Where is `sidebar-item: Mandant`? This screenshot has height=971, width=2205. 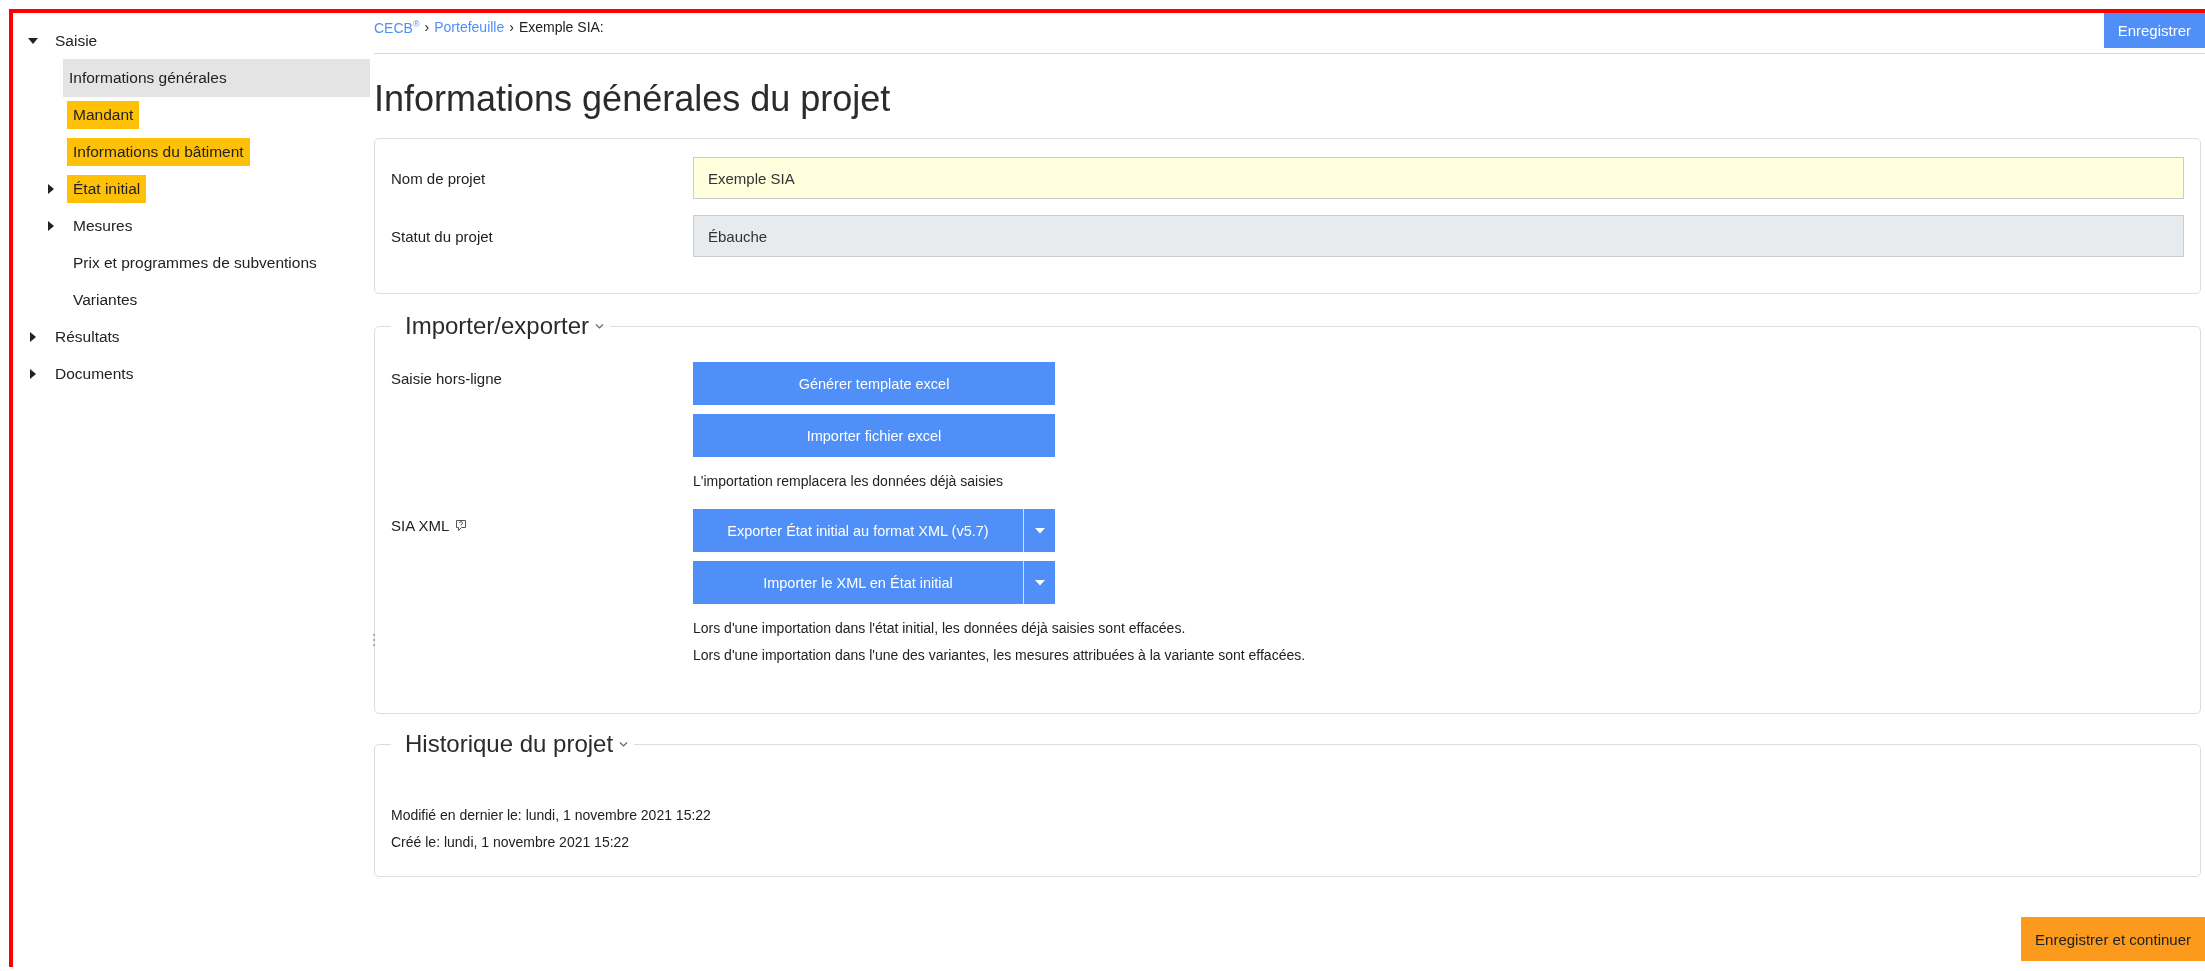 sidebar-item: Mandant is located at coordinates (103, 114).